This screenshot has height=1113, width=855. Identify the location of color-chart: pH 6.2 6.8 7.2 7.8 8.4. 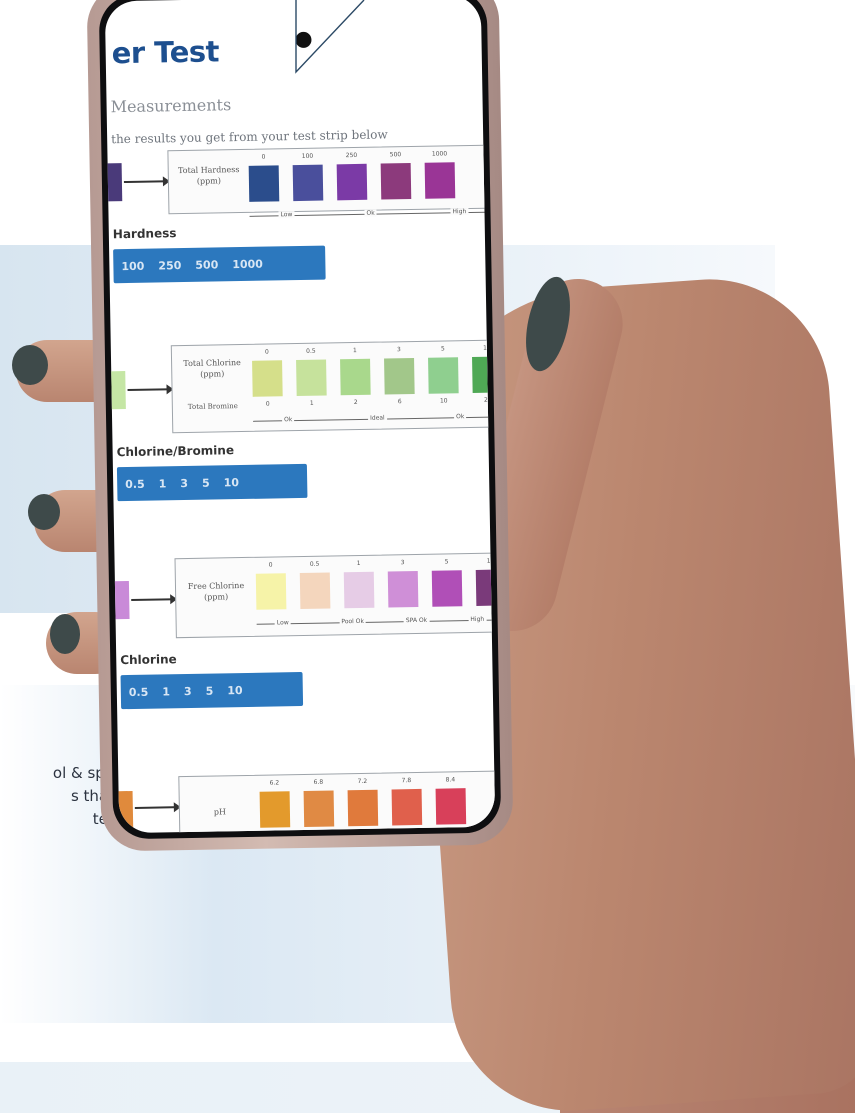
(337, 802).